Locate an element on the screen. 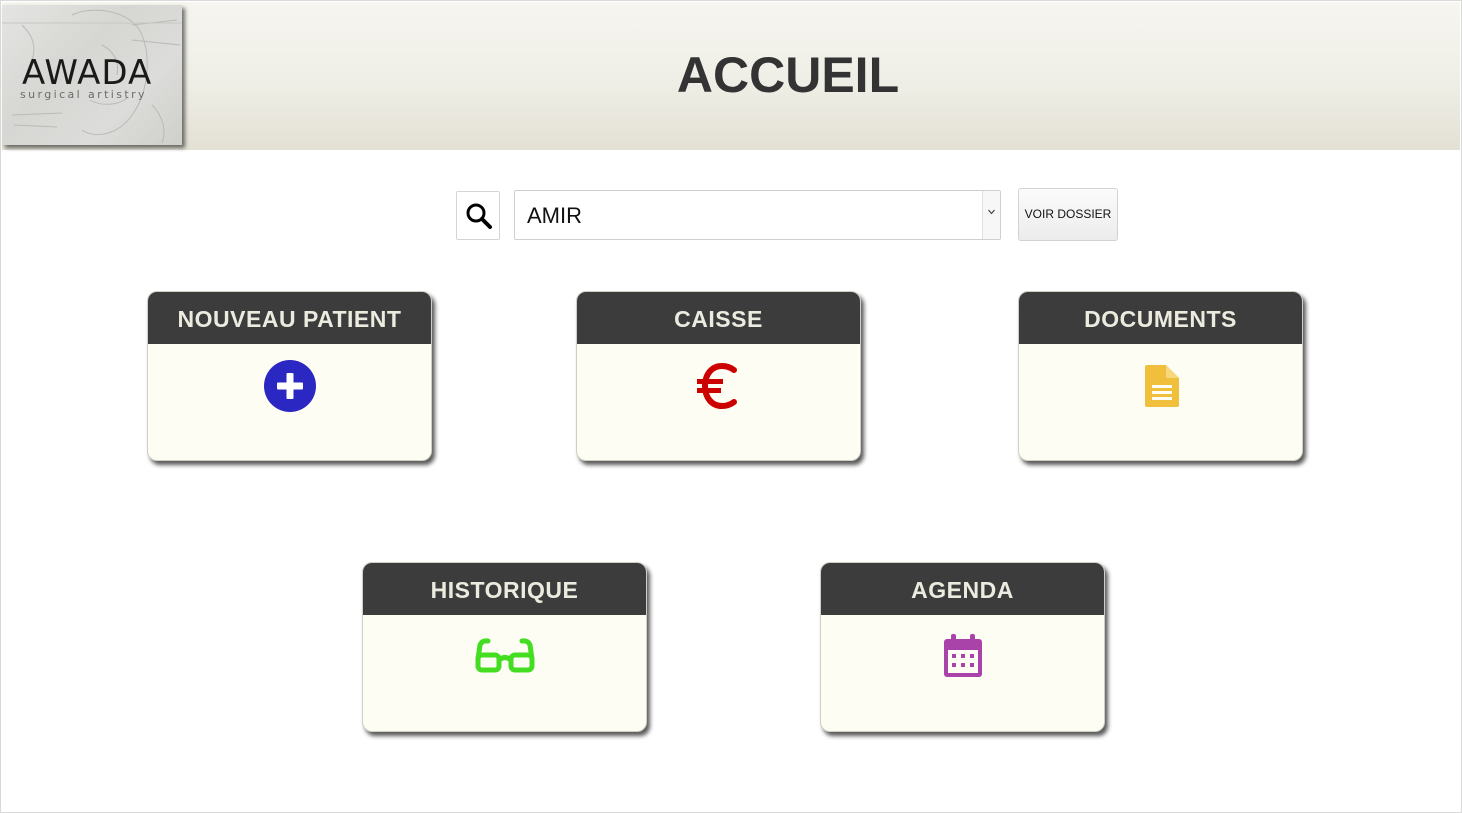 This screenshot has height=813, width=1462. chevron-down-icon is located at coordinates (991, 212).